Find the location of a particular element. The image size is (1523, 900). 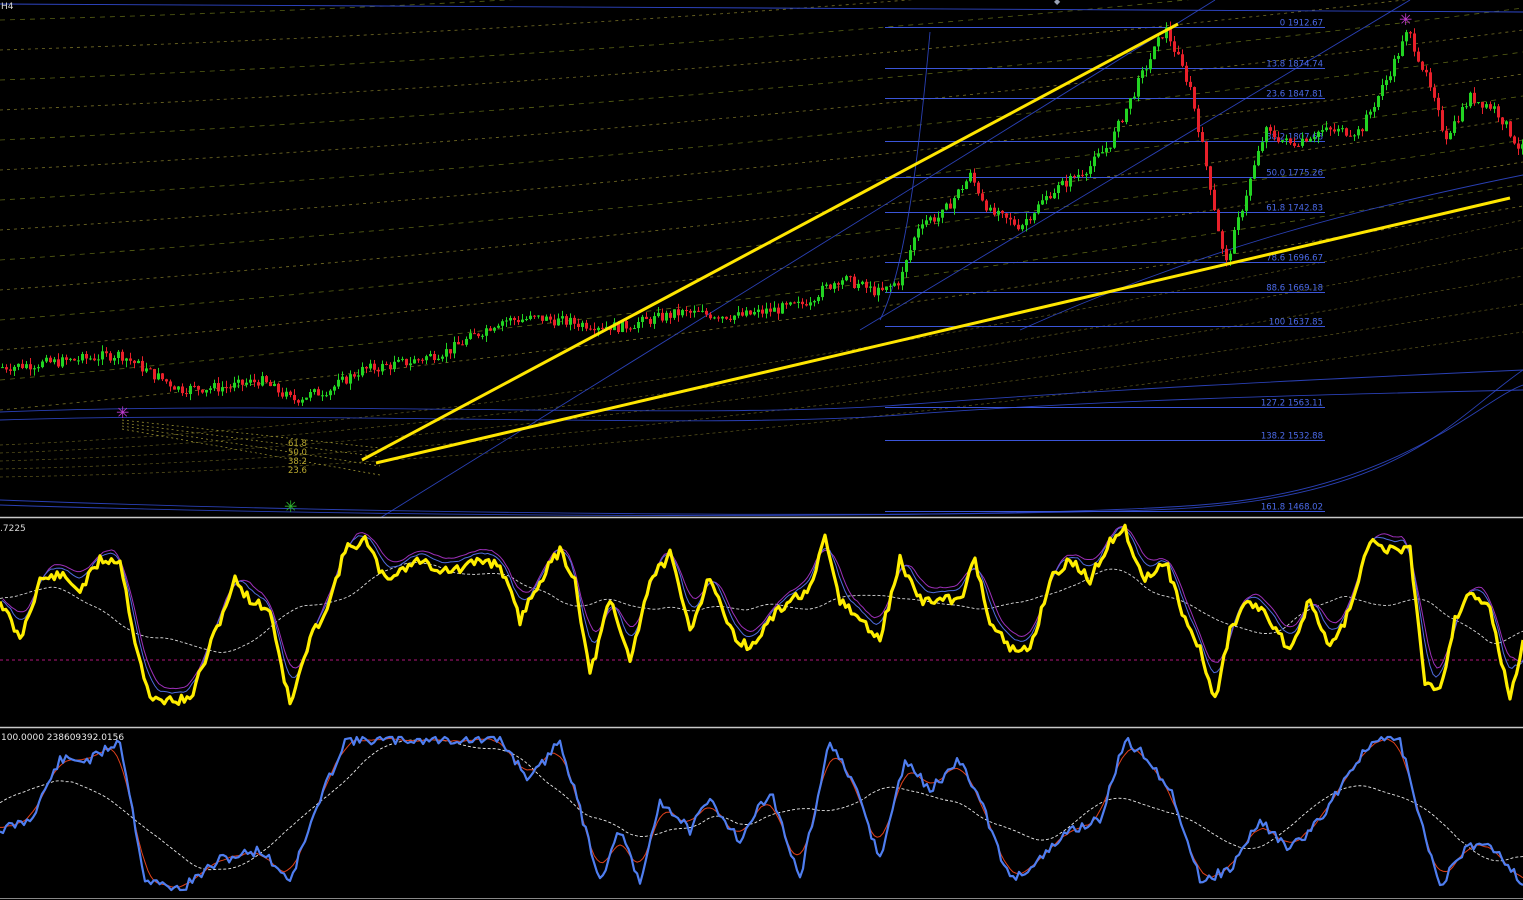

fib-level-label: 138.2 1532.88 is located at coordinates (1292, 437).